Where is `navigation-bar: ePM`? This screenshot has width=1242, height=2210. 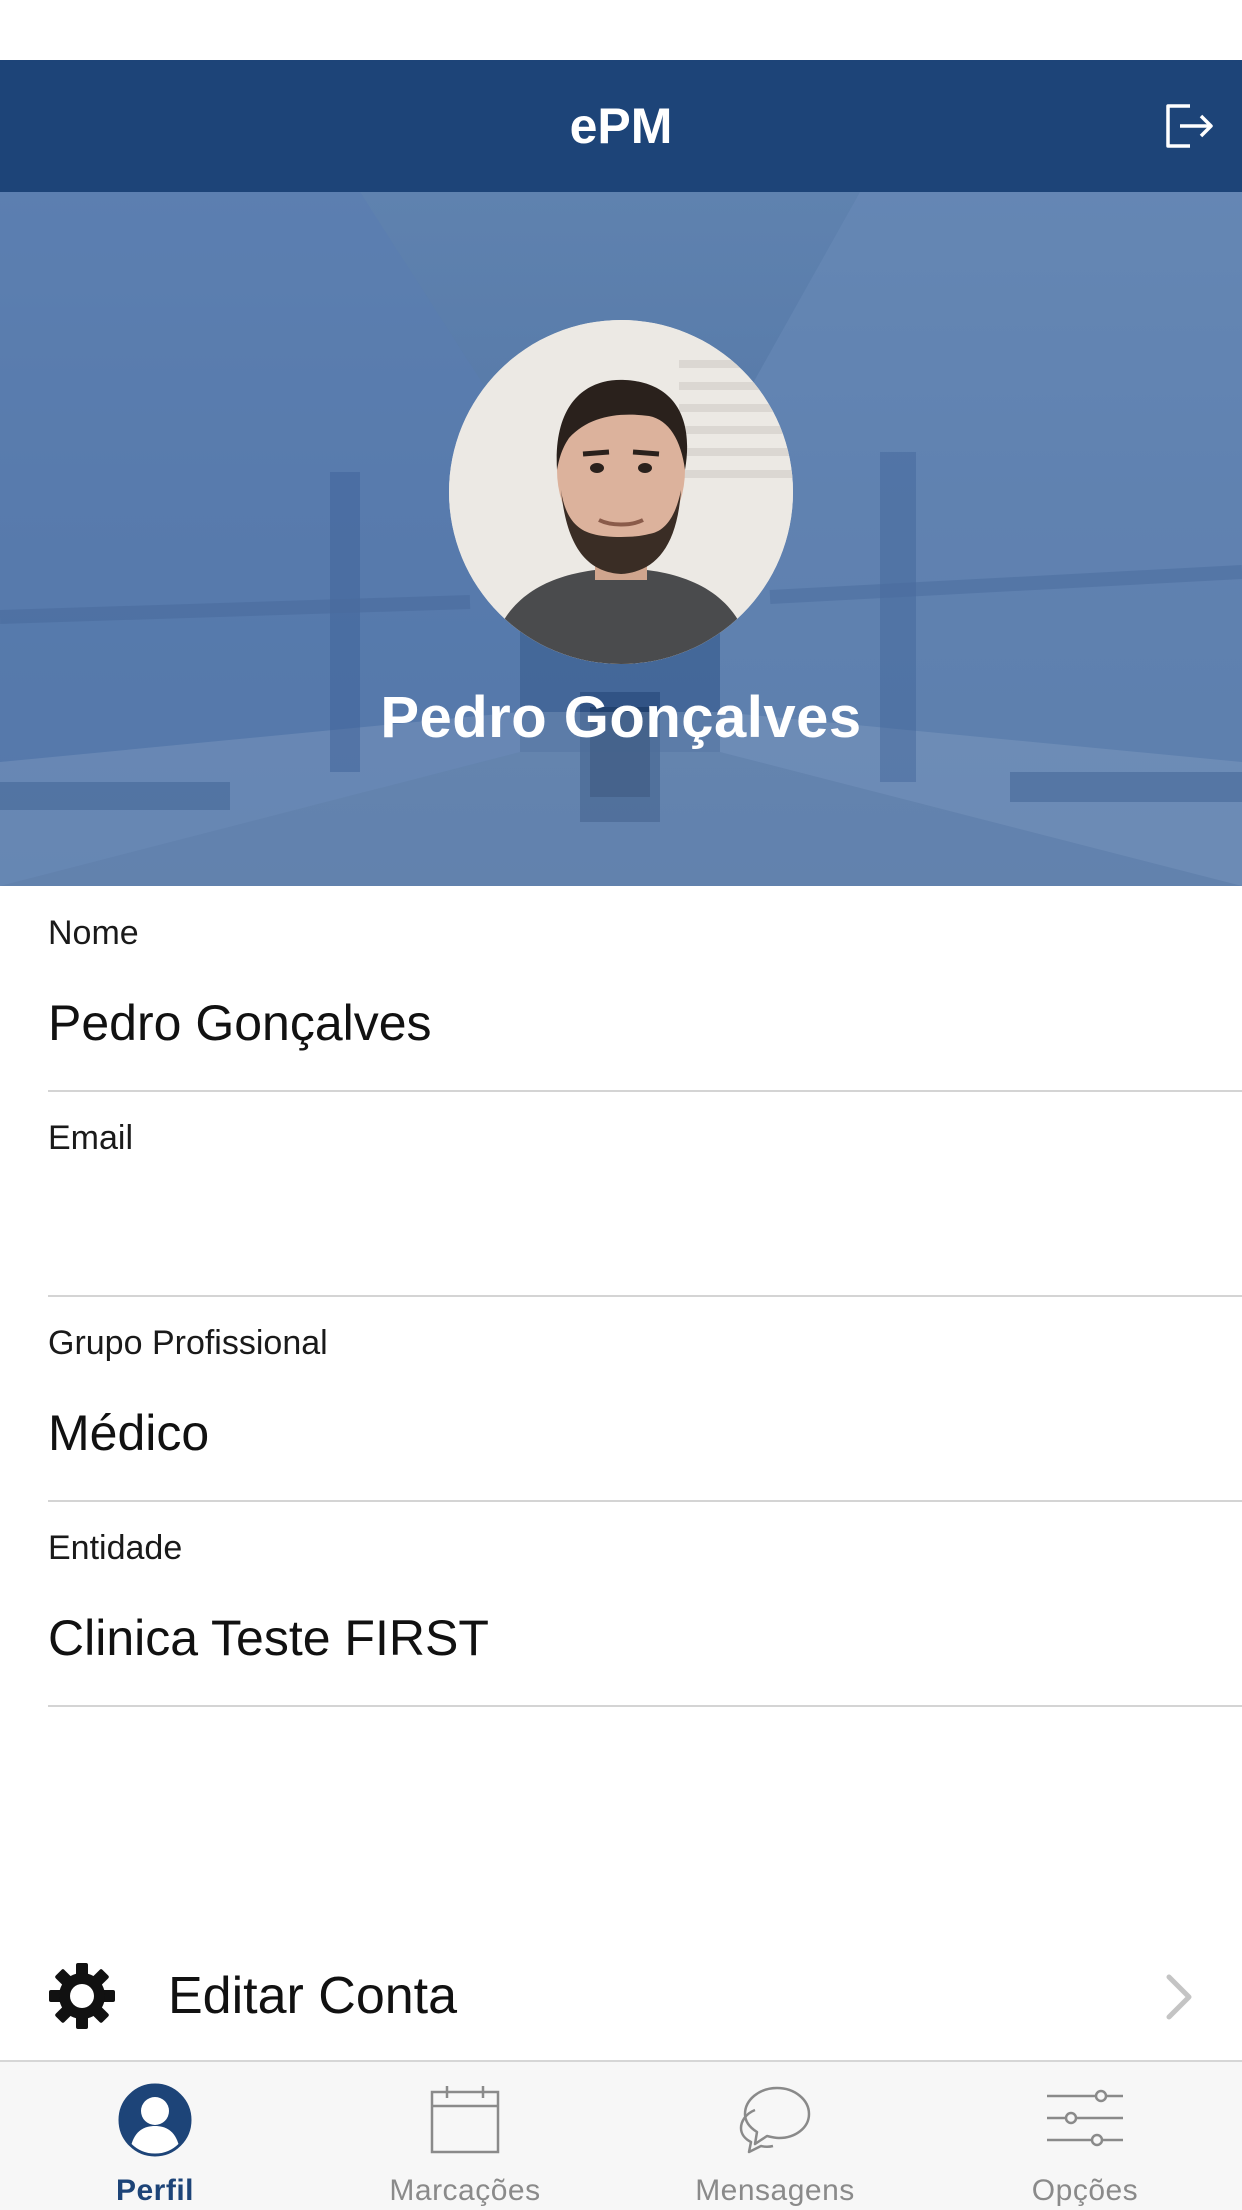
navigation-bar: ePM is located at coordinates (621, 127).